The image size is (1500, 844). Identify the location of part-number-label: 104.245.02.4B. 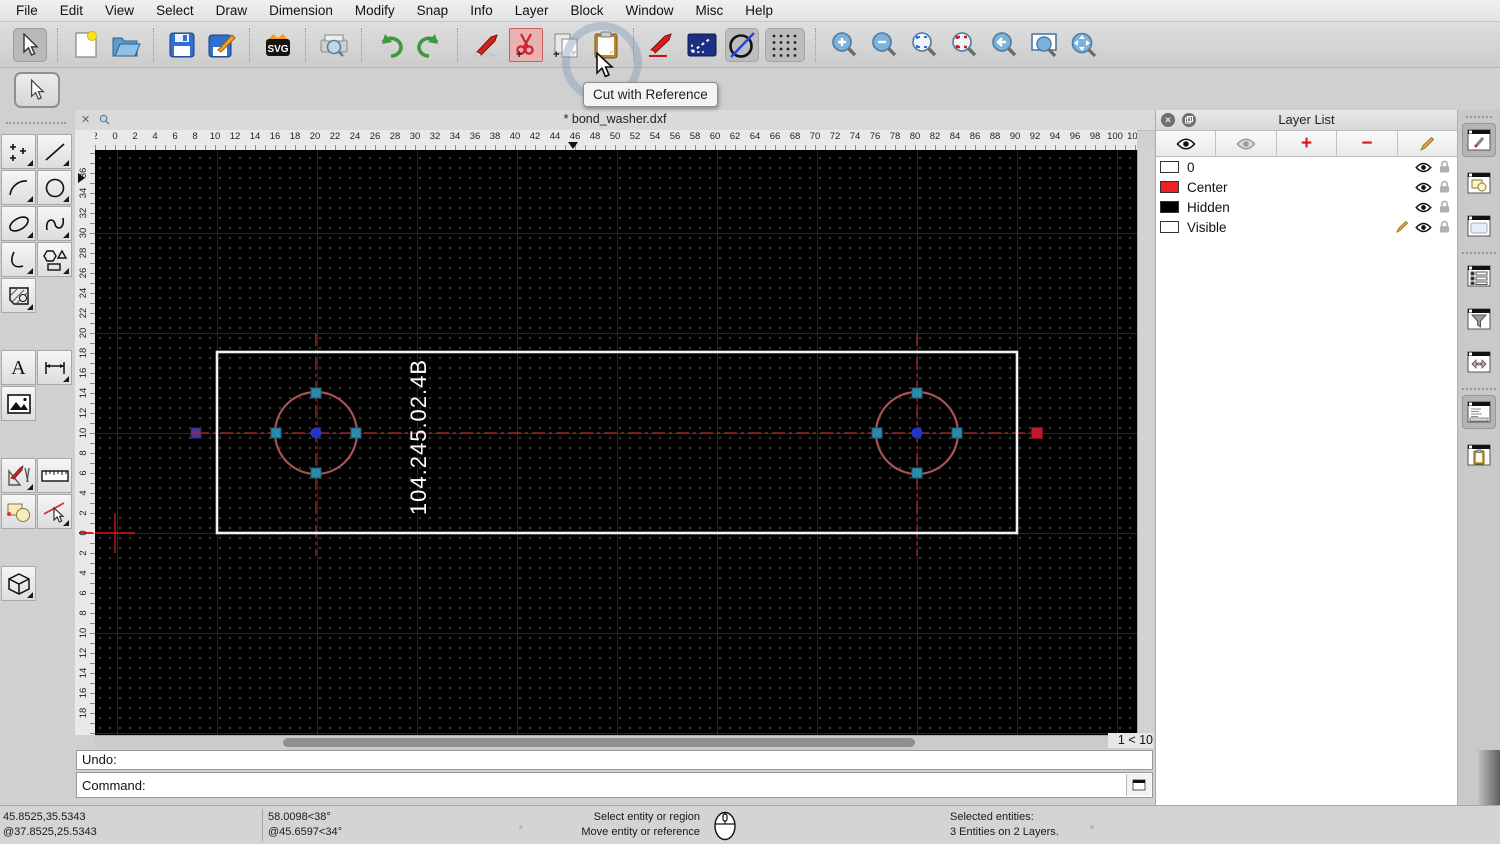
(418, 437).